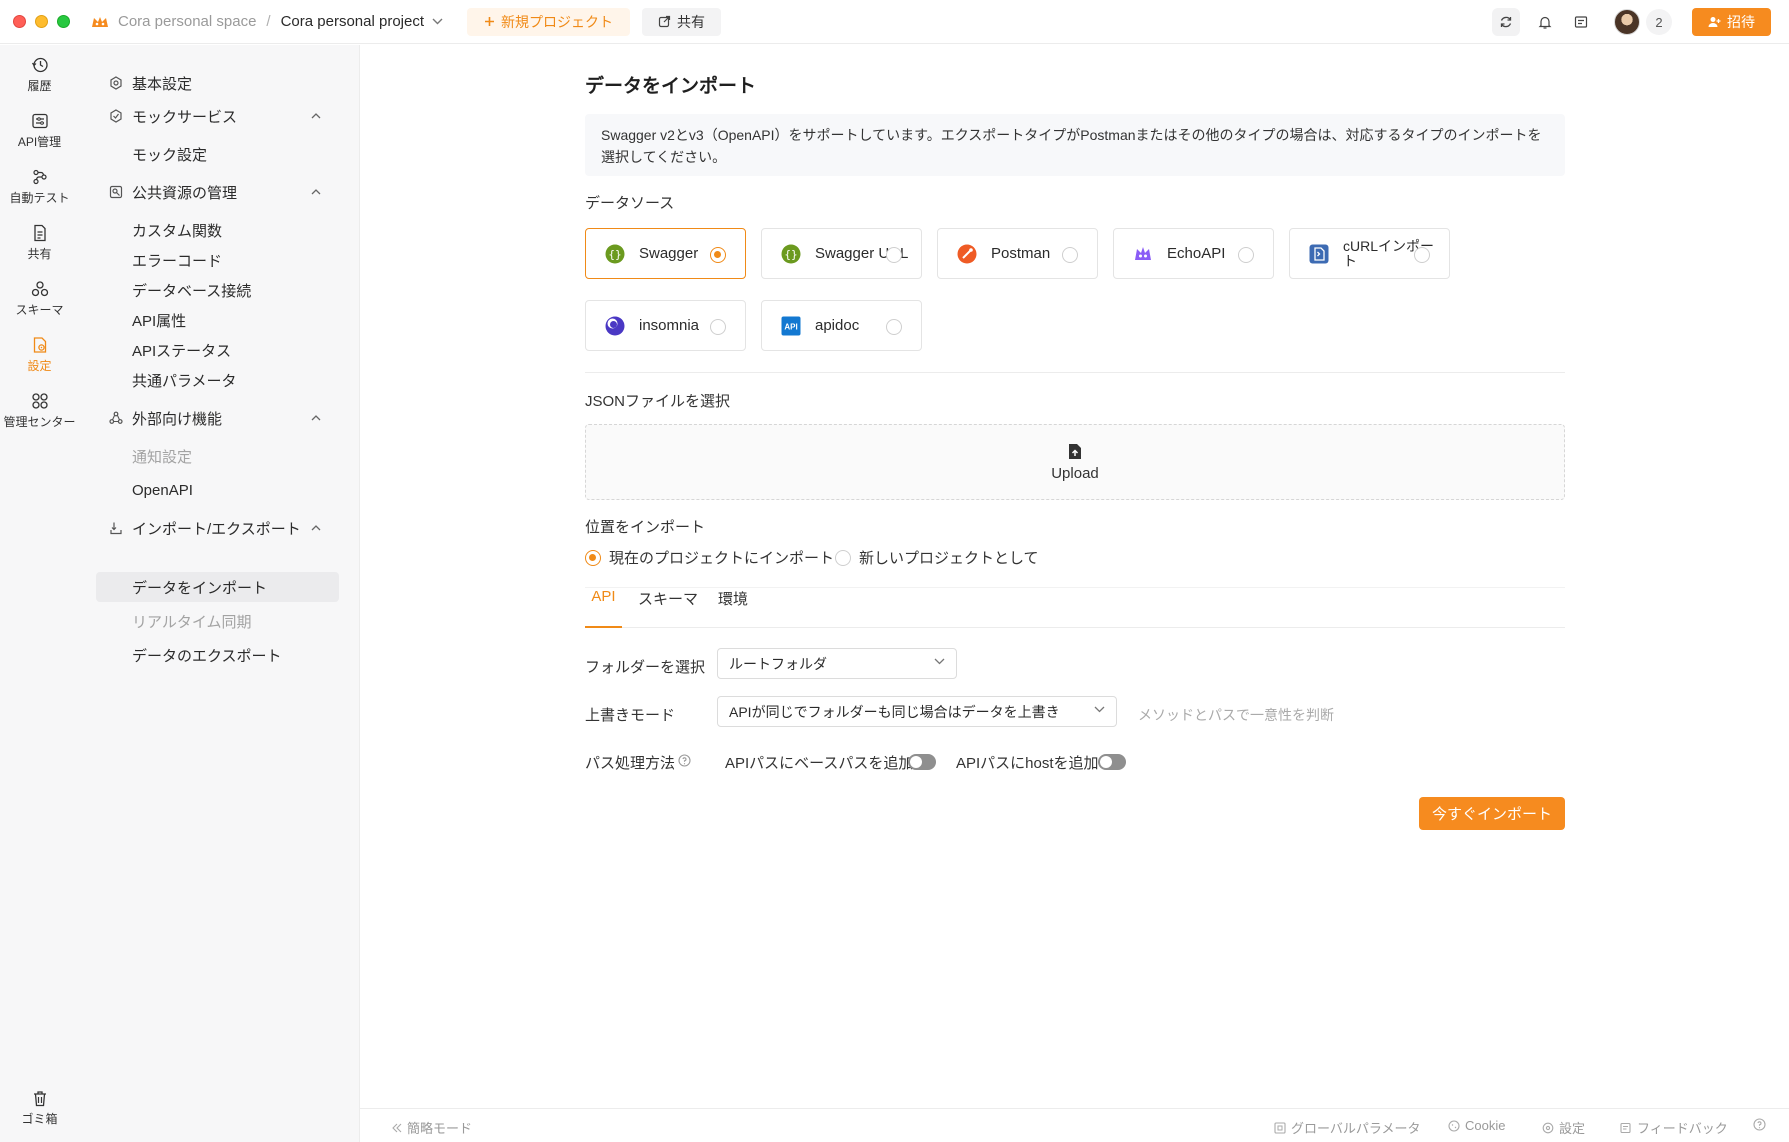  What do you see at coordinates (116, 418) in the screenshot?
I see `external-icon` at bounding box center [116, 418].